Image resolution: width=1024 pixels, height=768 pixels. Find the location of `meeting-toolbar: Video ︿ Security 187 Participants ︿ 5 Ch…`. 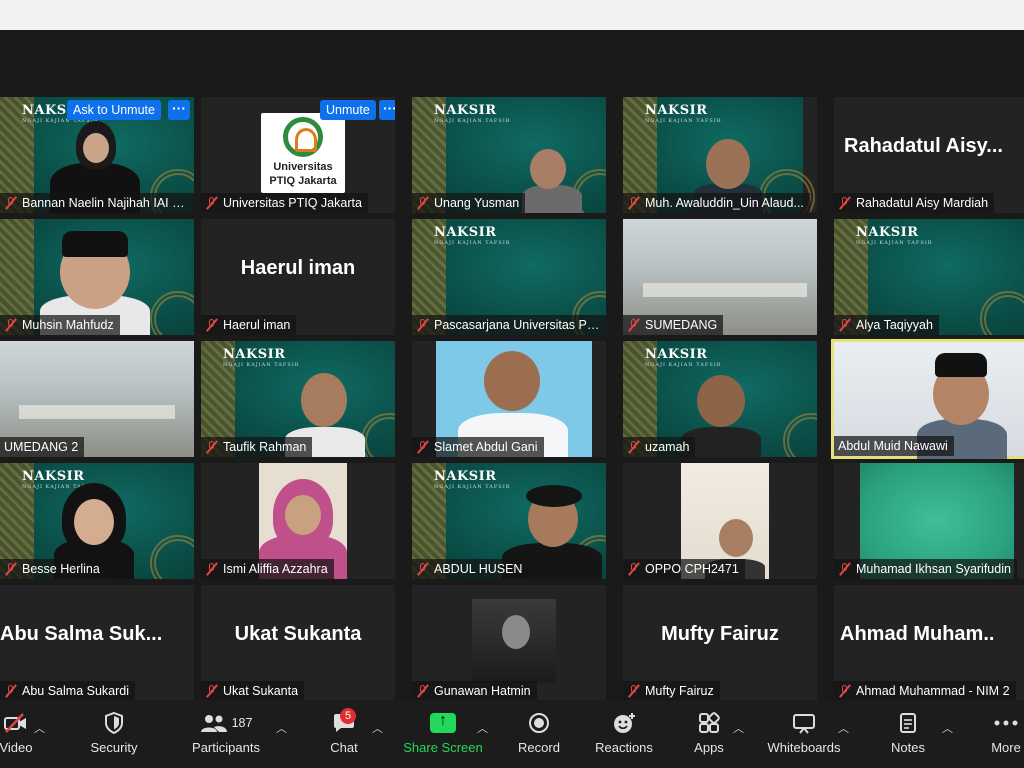

meeting-toolbar: Video ︿ Security 187 Participants ︿ 5 Ch… is located at coordinates (512, 734).